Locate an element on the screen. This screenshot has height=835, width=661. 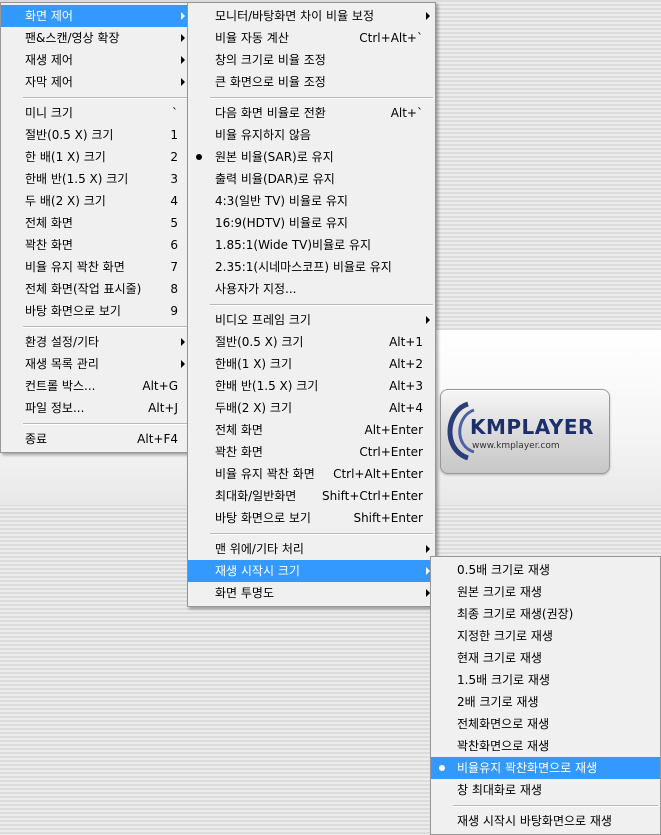
menu1-item-16: 환경 설정/기타 is located at coordinates (95, 342).